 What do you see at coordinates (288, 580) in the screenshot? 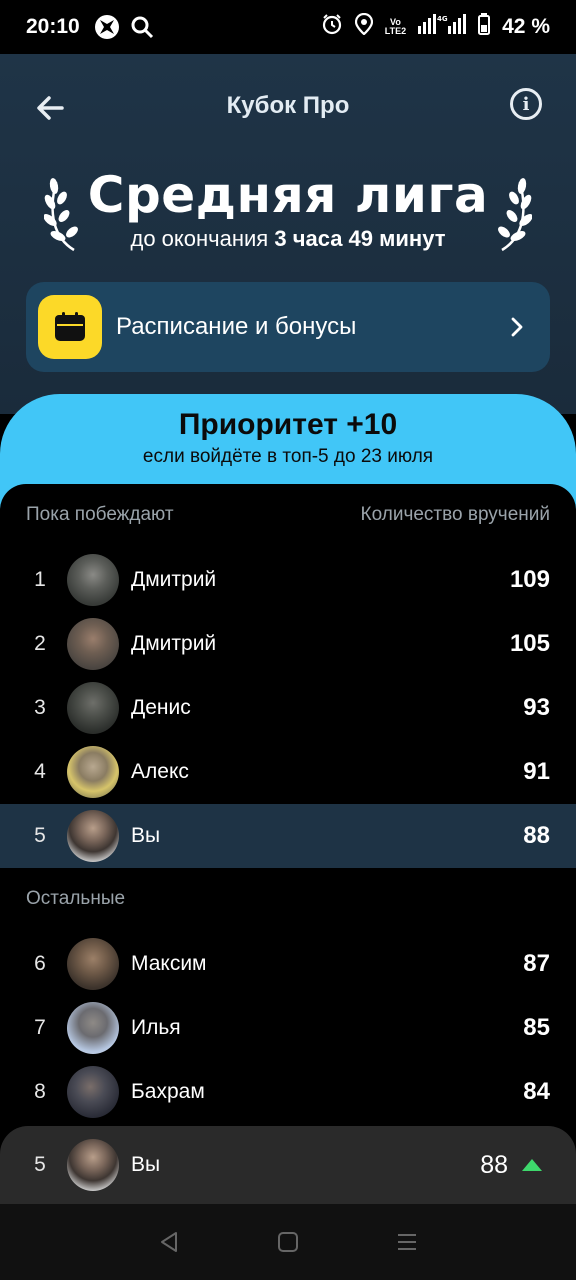
I see `leaderboard-row: 1 Дмитрий 109` at bounding box center [288, 580].